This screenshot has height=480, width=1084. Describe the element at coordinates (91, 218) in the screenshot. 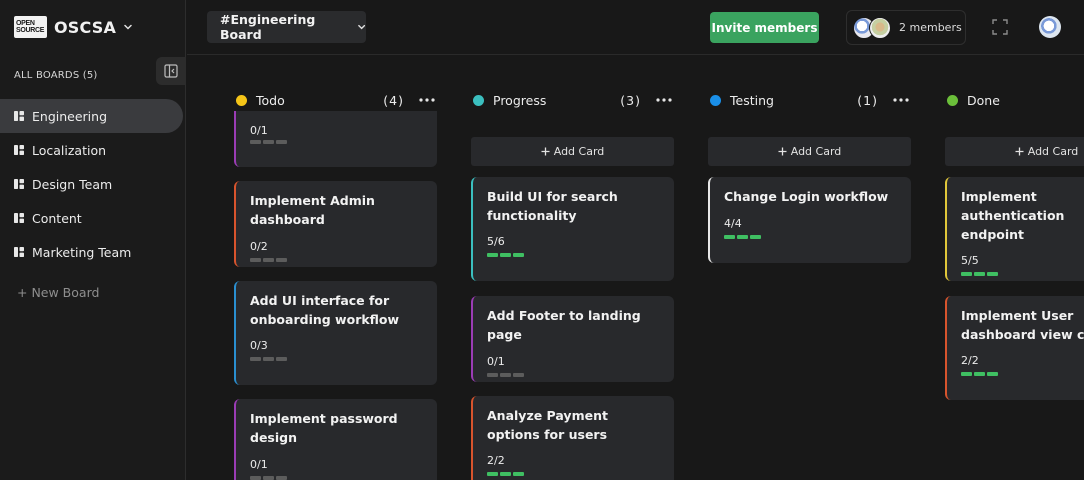

I see `sidebar-item-content: Content` at that location.